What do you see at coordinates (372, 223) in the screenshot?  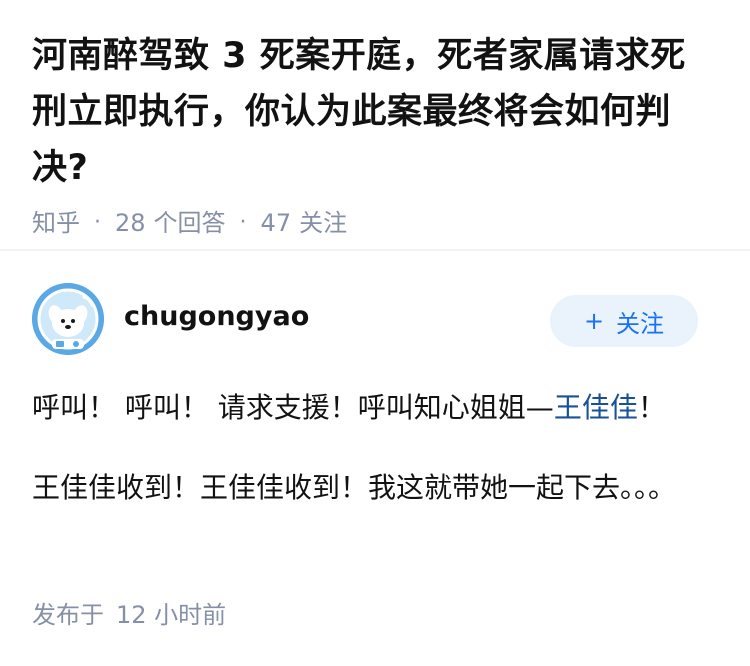 I see `question-meta: 知乎 · 28 个回答 · 47 关注` at bounding box center [372, 223].